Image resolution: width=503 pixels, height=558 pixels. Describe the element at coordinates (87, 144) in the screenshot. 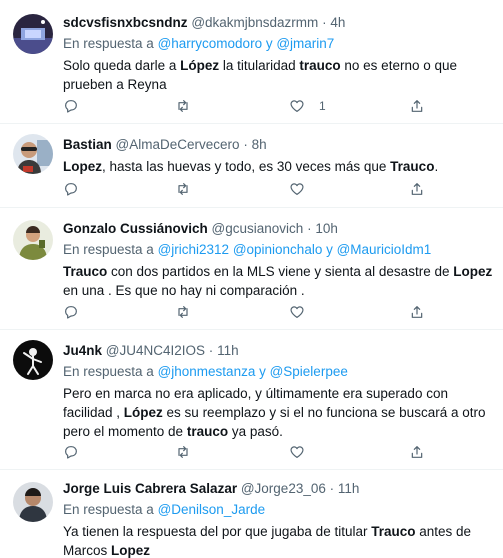

I see `display-name: Bastian` at that location.